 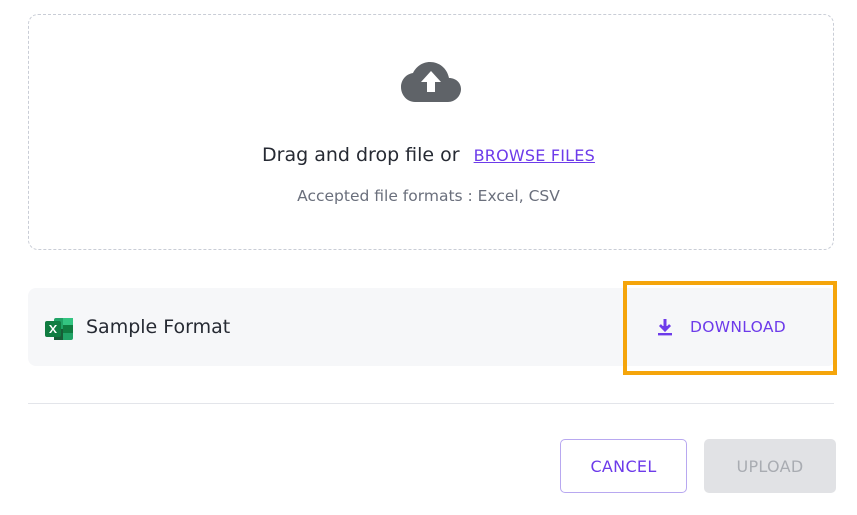 I want to click on sample-format-label: Sample Format, so click(x=158, y=327).